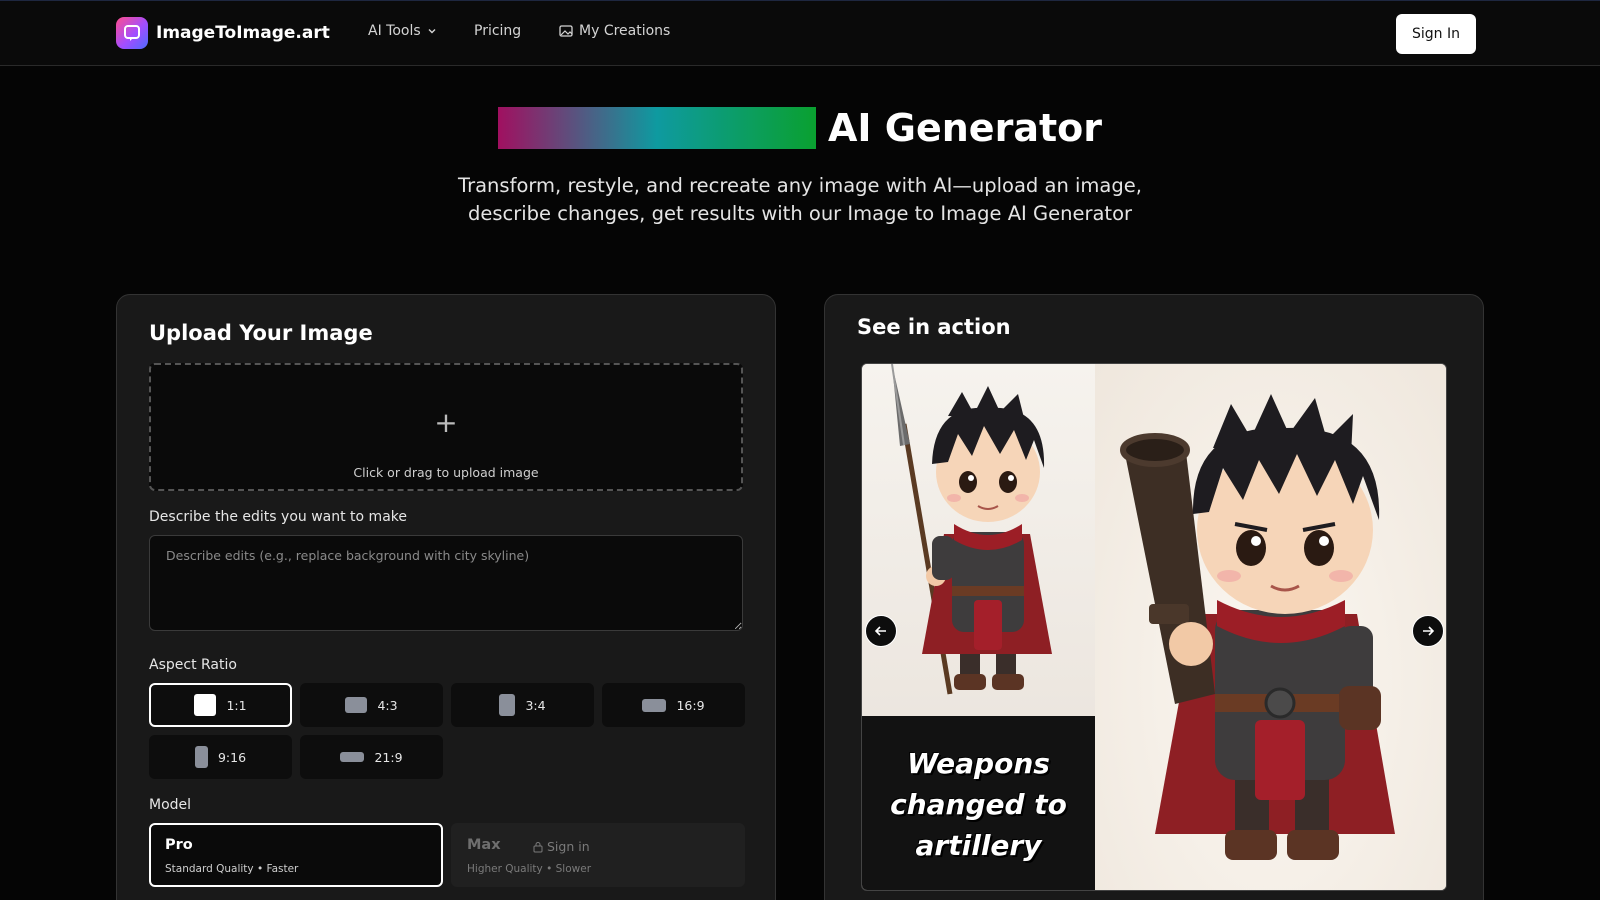  Describe the element at coordinates (371, 705) in the screenshot. I see `aspect-ratio-4-3: 4:3` at that location.